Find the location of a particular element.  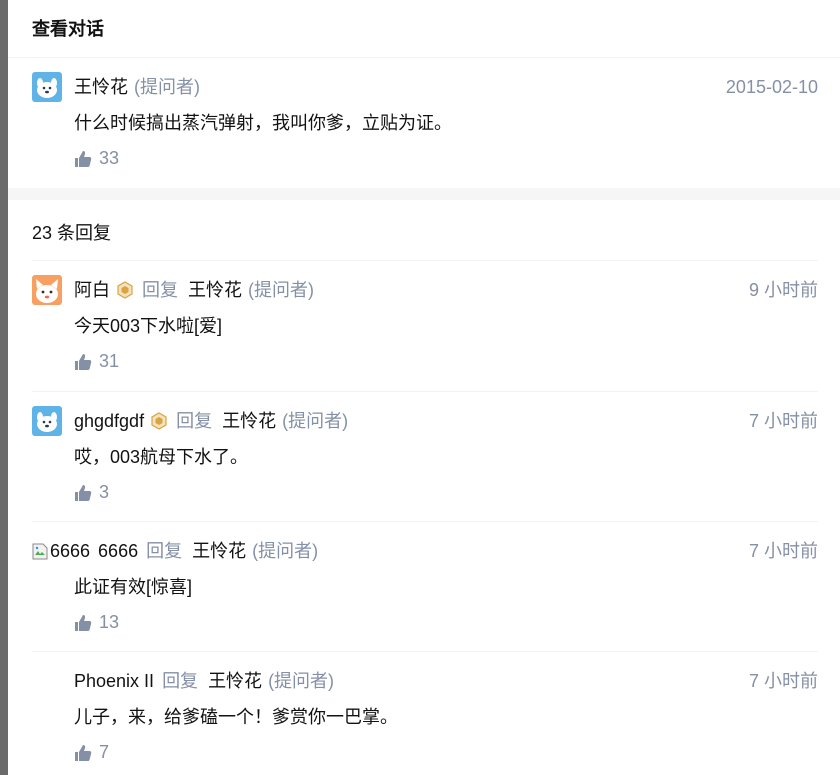

replies-count: 23 条回复 is located at coordinates (72, 233).